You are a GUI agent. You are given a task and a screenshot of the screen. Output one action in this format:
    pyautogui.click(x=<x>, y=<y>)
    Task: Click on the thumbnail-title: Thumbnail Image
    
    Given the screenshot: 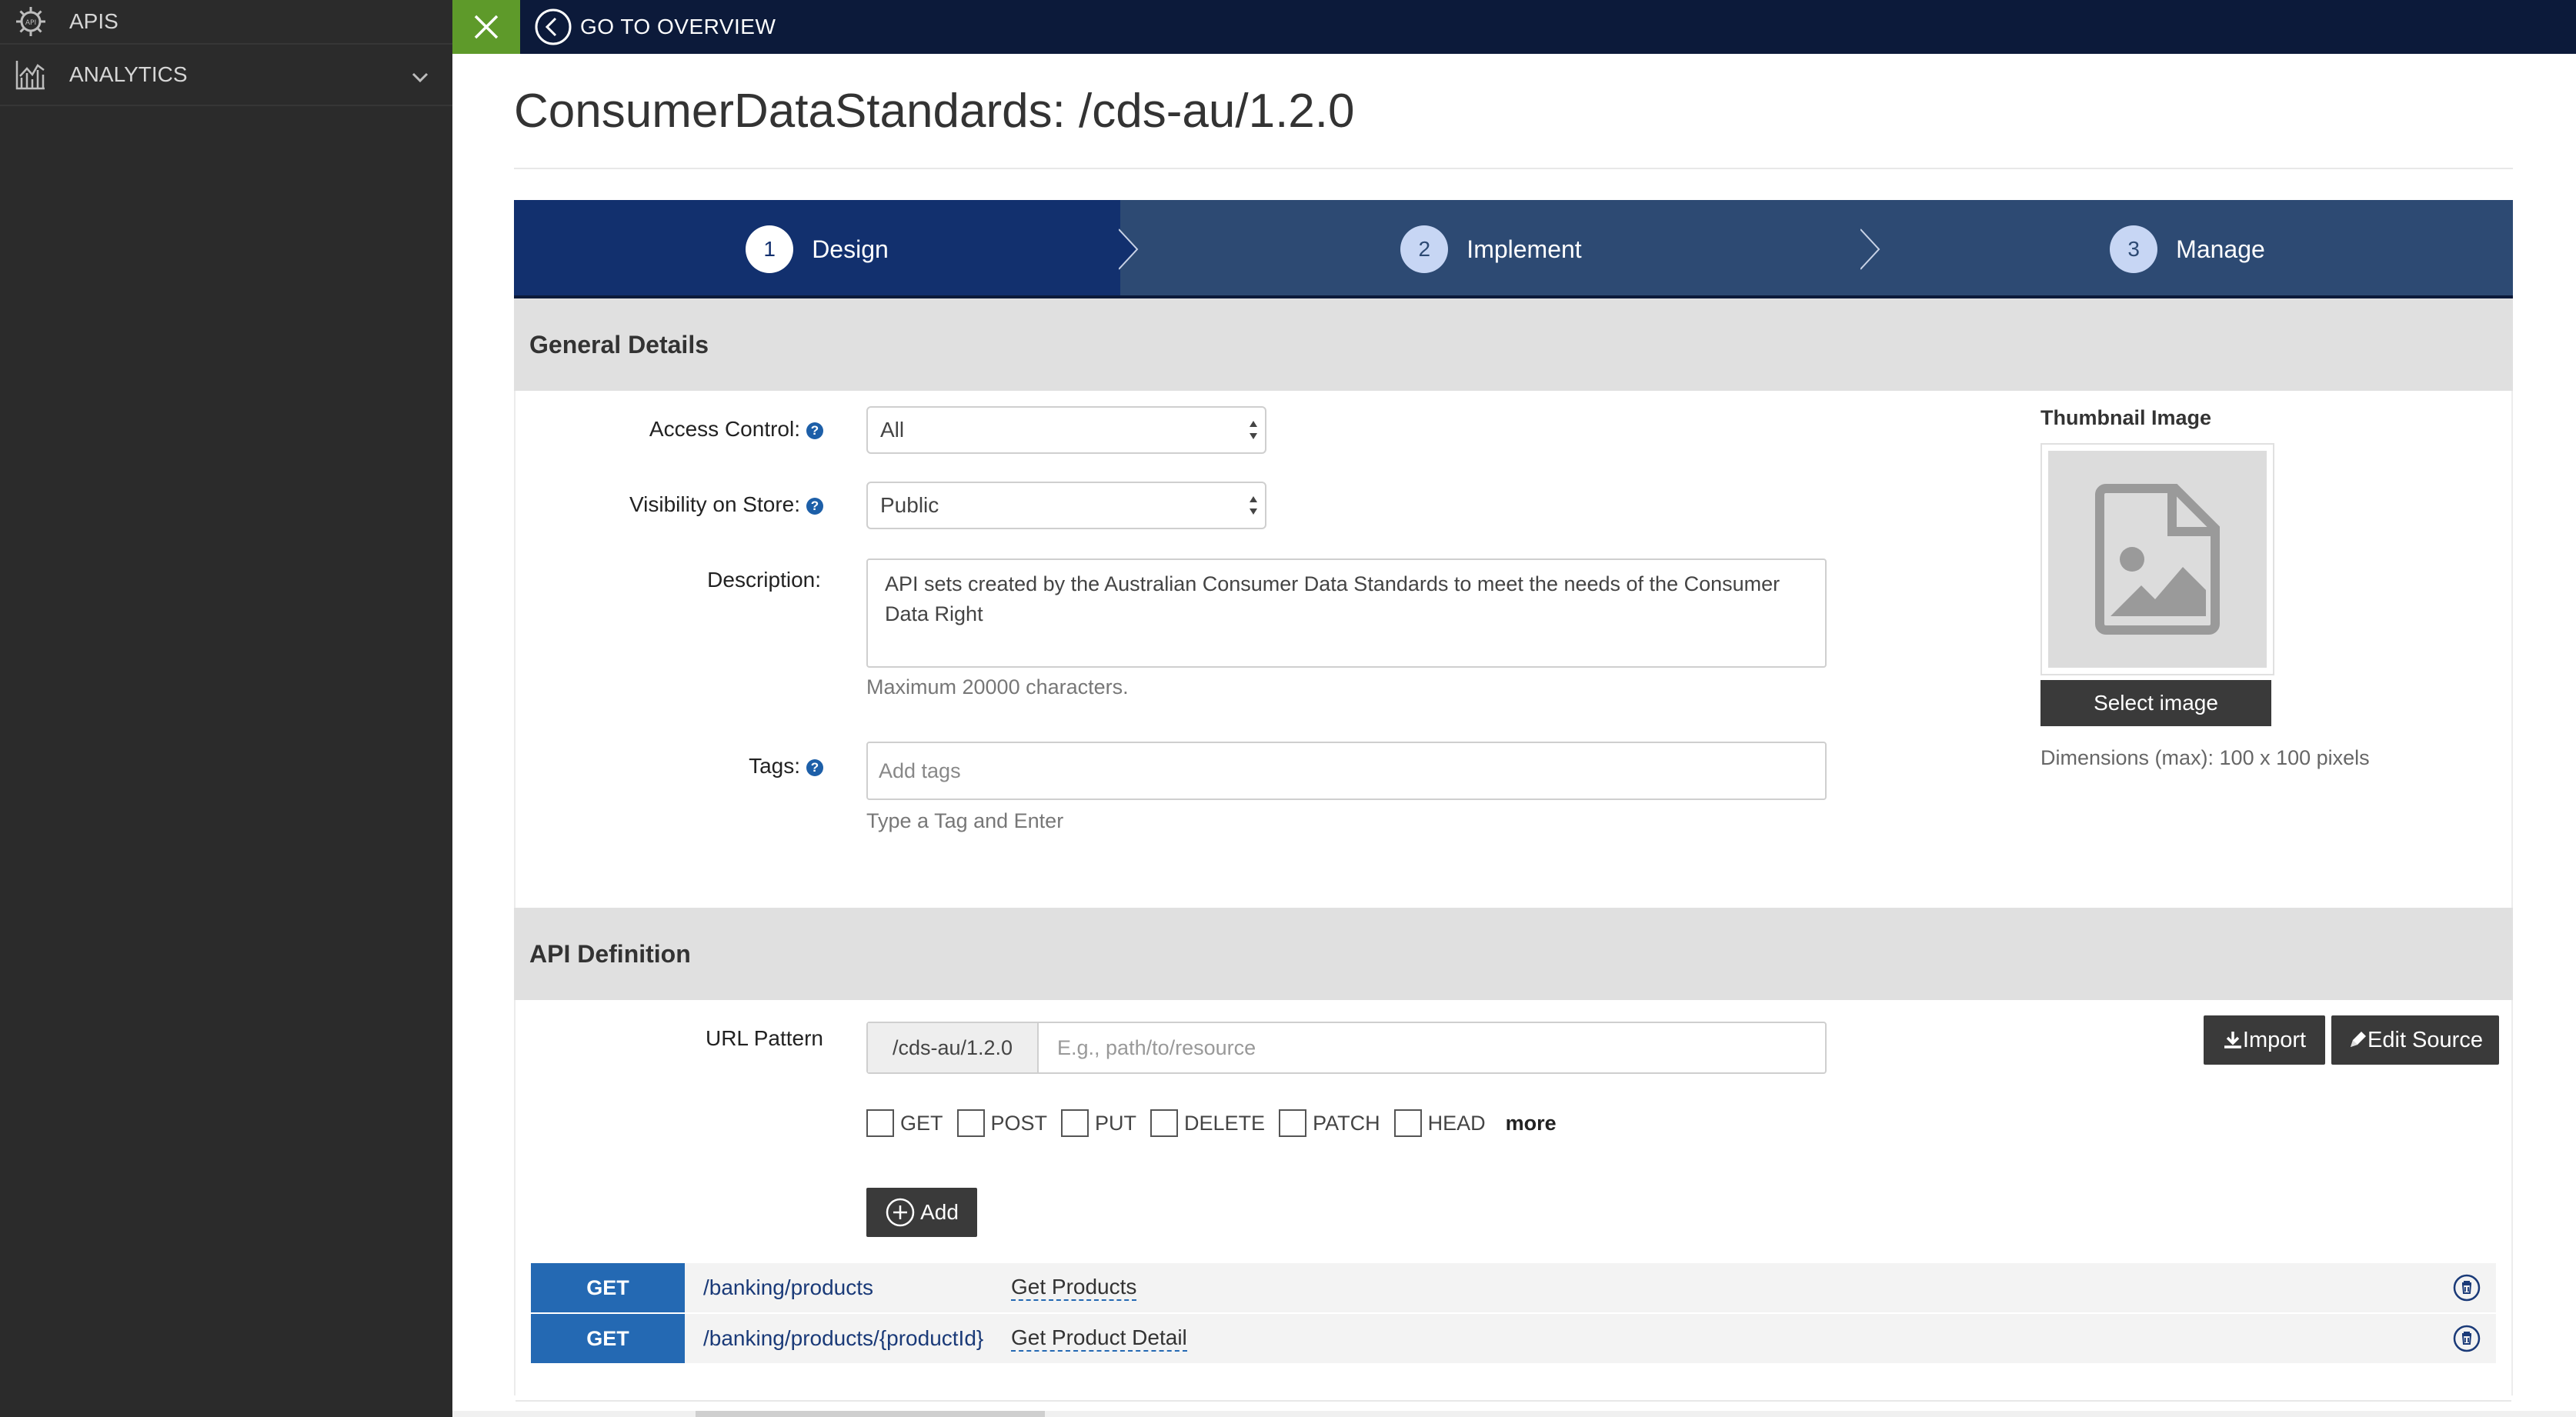 What is the action you would take?
    pyautogui.click(x=2126, y=417)
    